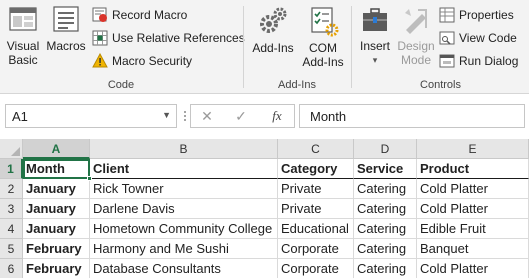 Image resolution: width=529 pixels, height=278 pixels. I want to click on column-header-c: C, so click(316, 149).